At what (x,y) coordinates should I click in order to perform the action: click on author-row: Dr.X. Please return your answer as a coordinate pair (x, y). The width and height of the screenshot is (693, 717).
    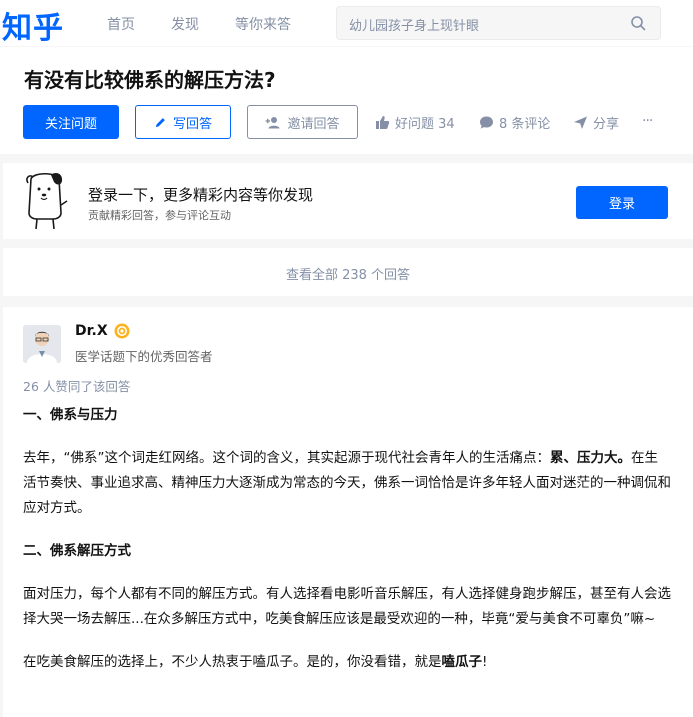
    Looking at the image, I should click on (102, 331).